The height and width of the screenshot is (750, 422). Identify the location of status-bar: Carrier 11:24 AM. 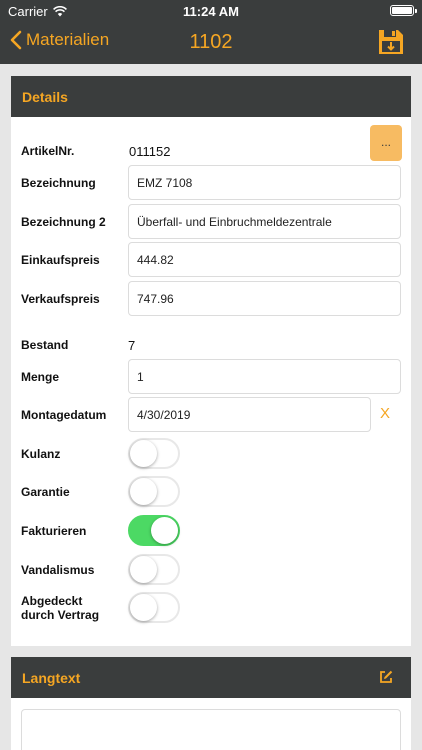
(211, 11).